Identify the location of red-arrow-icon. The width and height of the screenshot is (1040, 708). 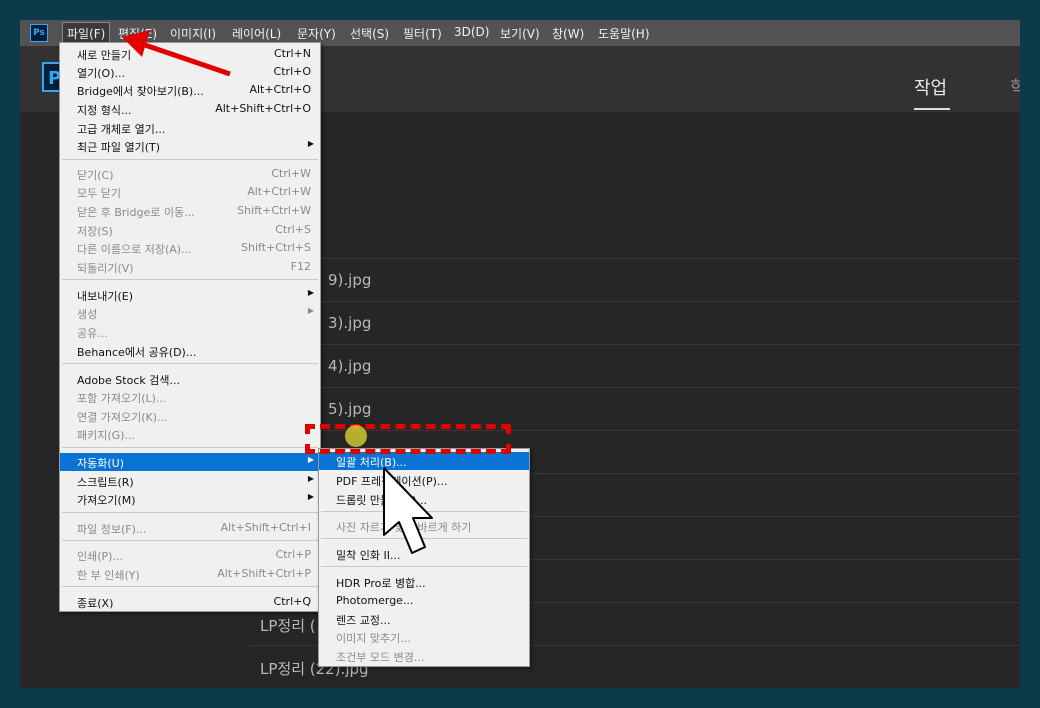
(176, 53).